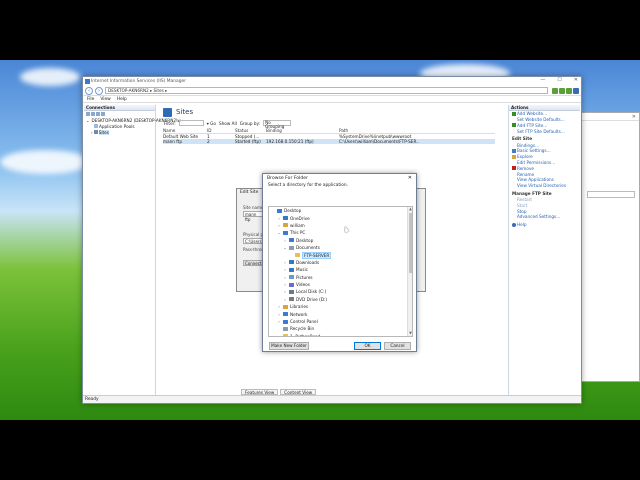  I want to click on physical-path-input: C:\Users\, so click(253, 241).